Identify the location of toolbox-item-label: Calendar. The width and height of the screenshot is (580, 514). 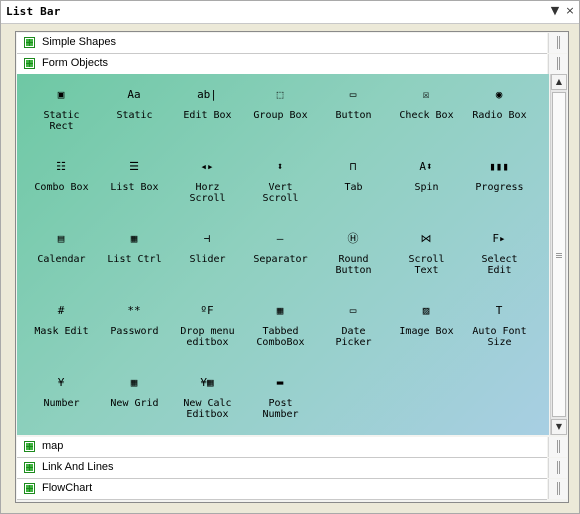
(61, 259).